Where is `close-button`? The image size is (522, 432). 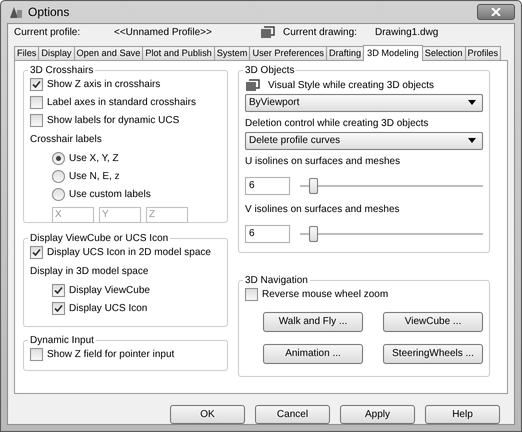
close-button is located at coordinates (496, 12).